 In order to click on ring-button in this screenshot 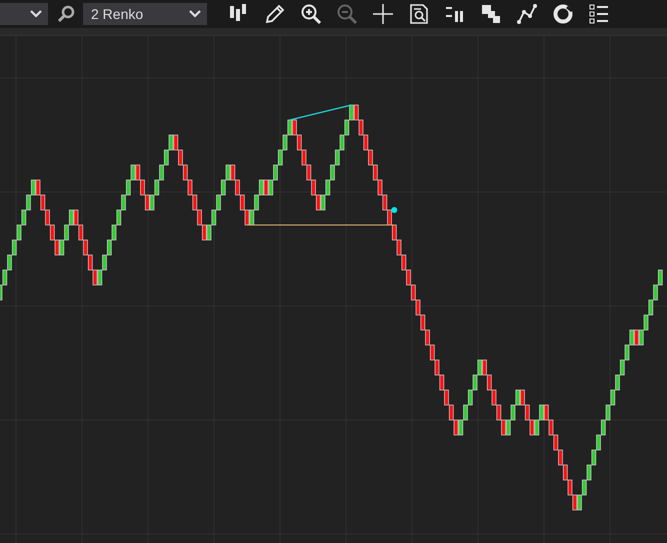, I will do `click(563, 14)`.